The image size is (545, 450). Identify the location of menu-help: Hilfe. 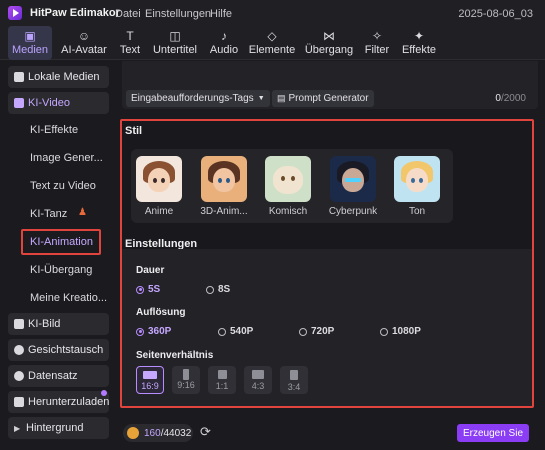
(221, 14).